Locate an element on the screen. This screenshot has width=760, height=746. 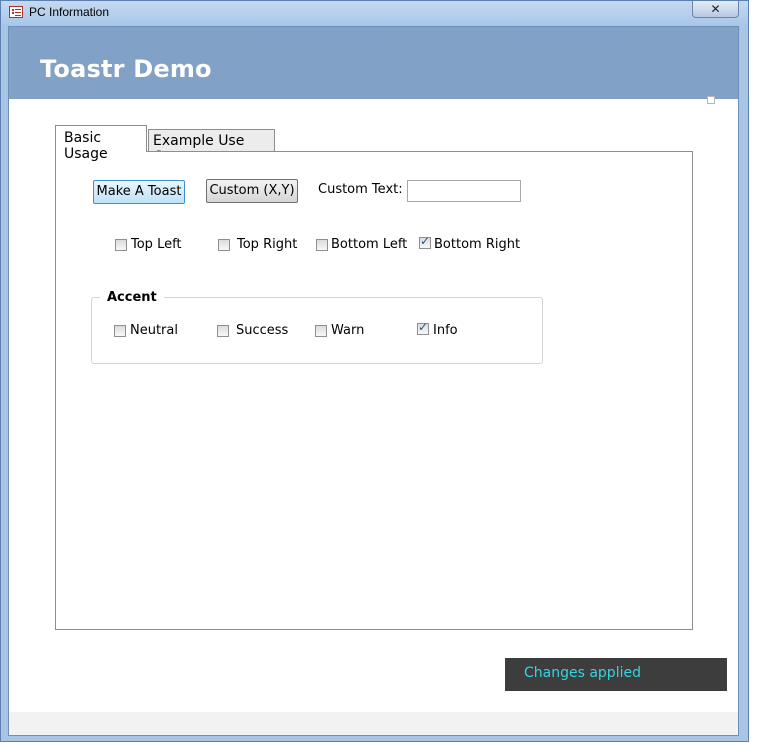
custom-xy-button: Custom (X,Y) is located at coordinates (252, 191).